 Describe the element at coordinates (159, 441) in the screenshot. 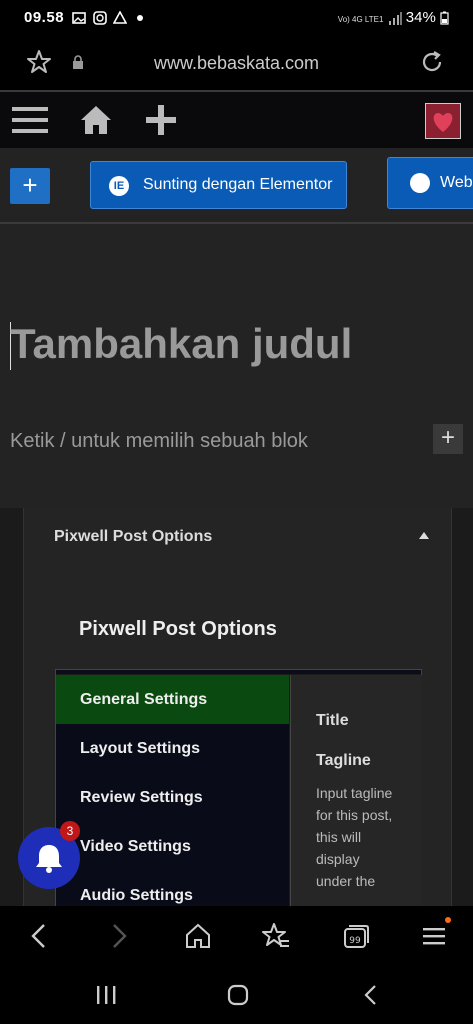

I see `block-placeholder: Ketik / untuk memilih sebuah blok` at that location.